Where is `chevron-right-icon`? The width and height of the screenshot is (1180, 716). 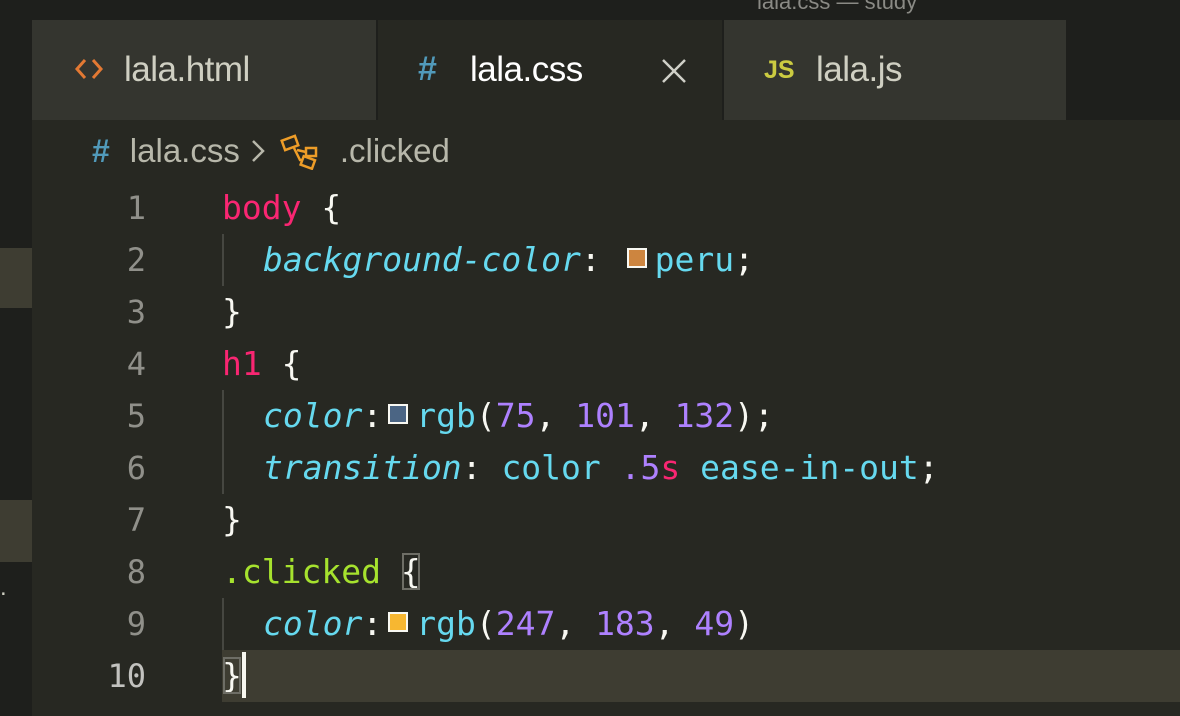
chevron-right-icon is located at coordinates (258, 151).